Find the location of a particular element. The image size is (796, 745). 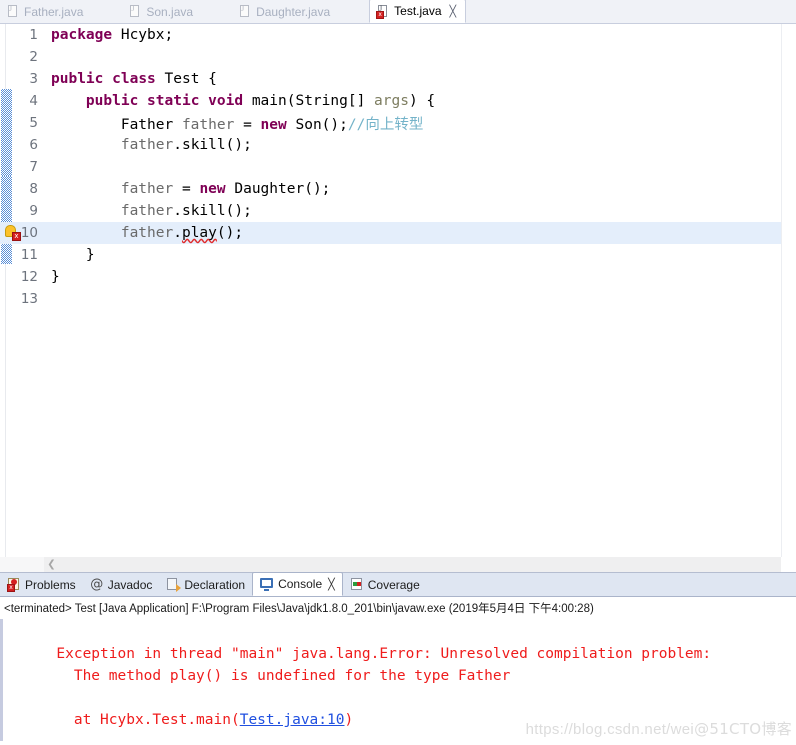

error-quickfix-icon: x is located at coordinates (13, 233).